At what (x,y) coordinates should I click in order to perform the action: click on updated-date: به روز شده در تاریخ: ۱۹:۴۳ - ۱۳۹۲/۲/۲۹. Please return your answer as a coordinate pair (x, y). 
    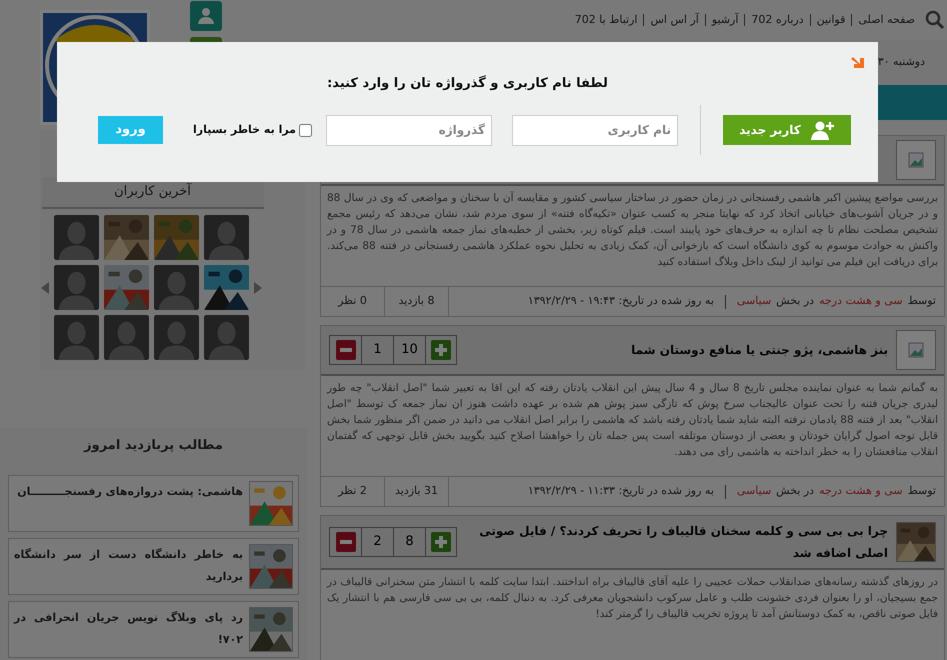
    Looking at the image, I should click on (621, 301).